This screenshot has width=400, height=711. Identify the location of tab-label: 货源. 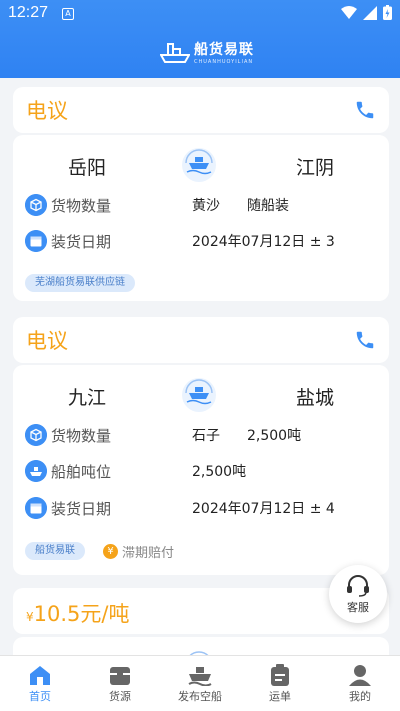
(120, 696).